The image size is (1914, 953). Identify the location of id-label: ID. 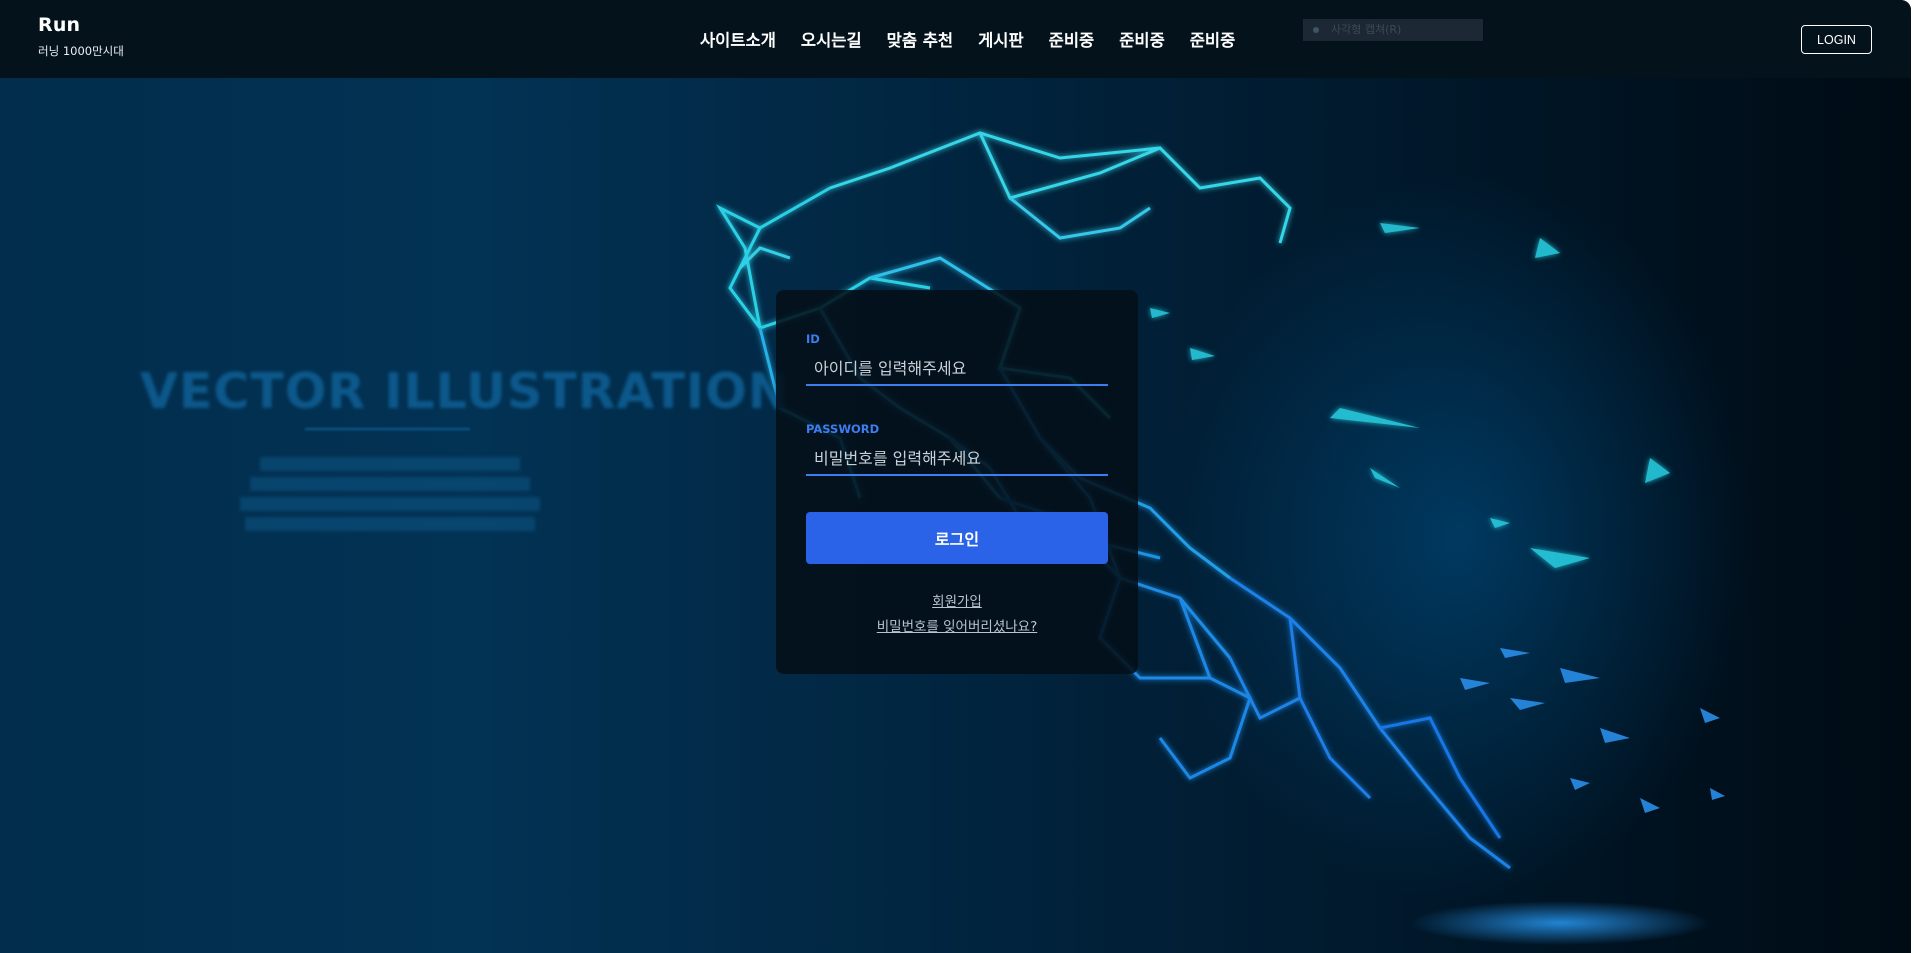
(813, 339).